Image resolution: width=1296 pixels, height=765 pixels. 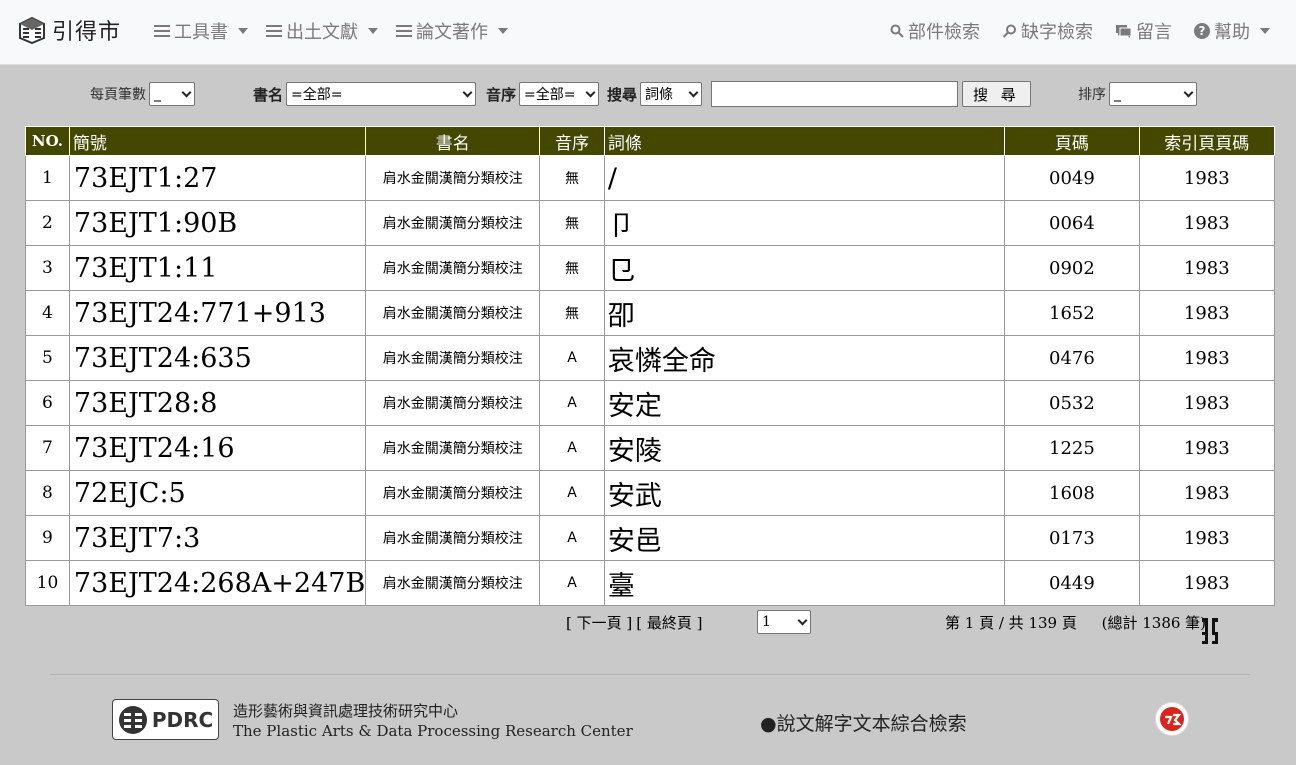 What do you see at coordinates (268, 94) in the screenshot?
I see `book-label: 書名` at bounding box center [268, 94].